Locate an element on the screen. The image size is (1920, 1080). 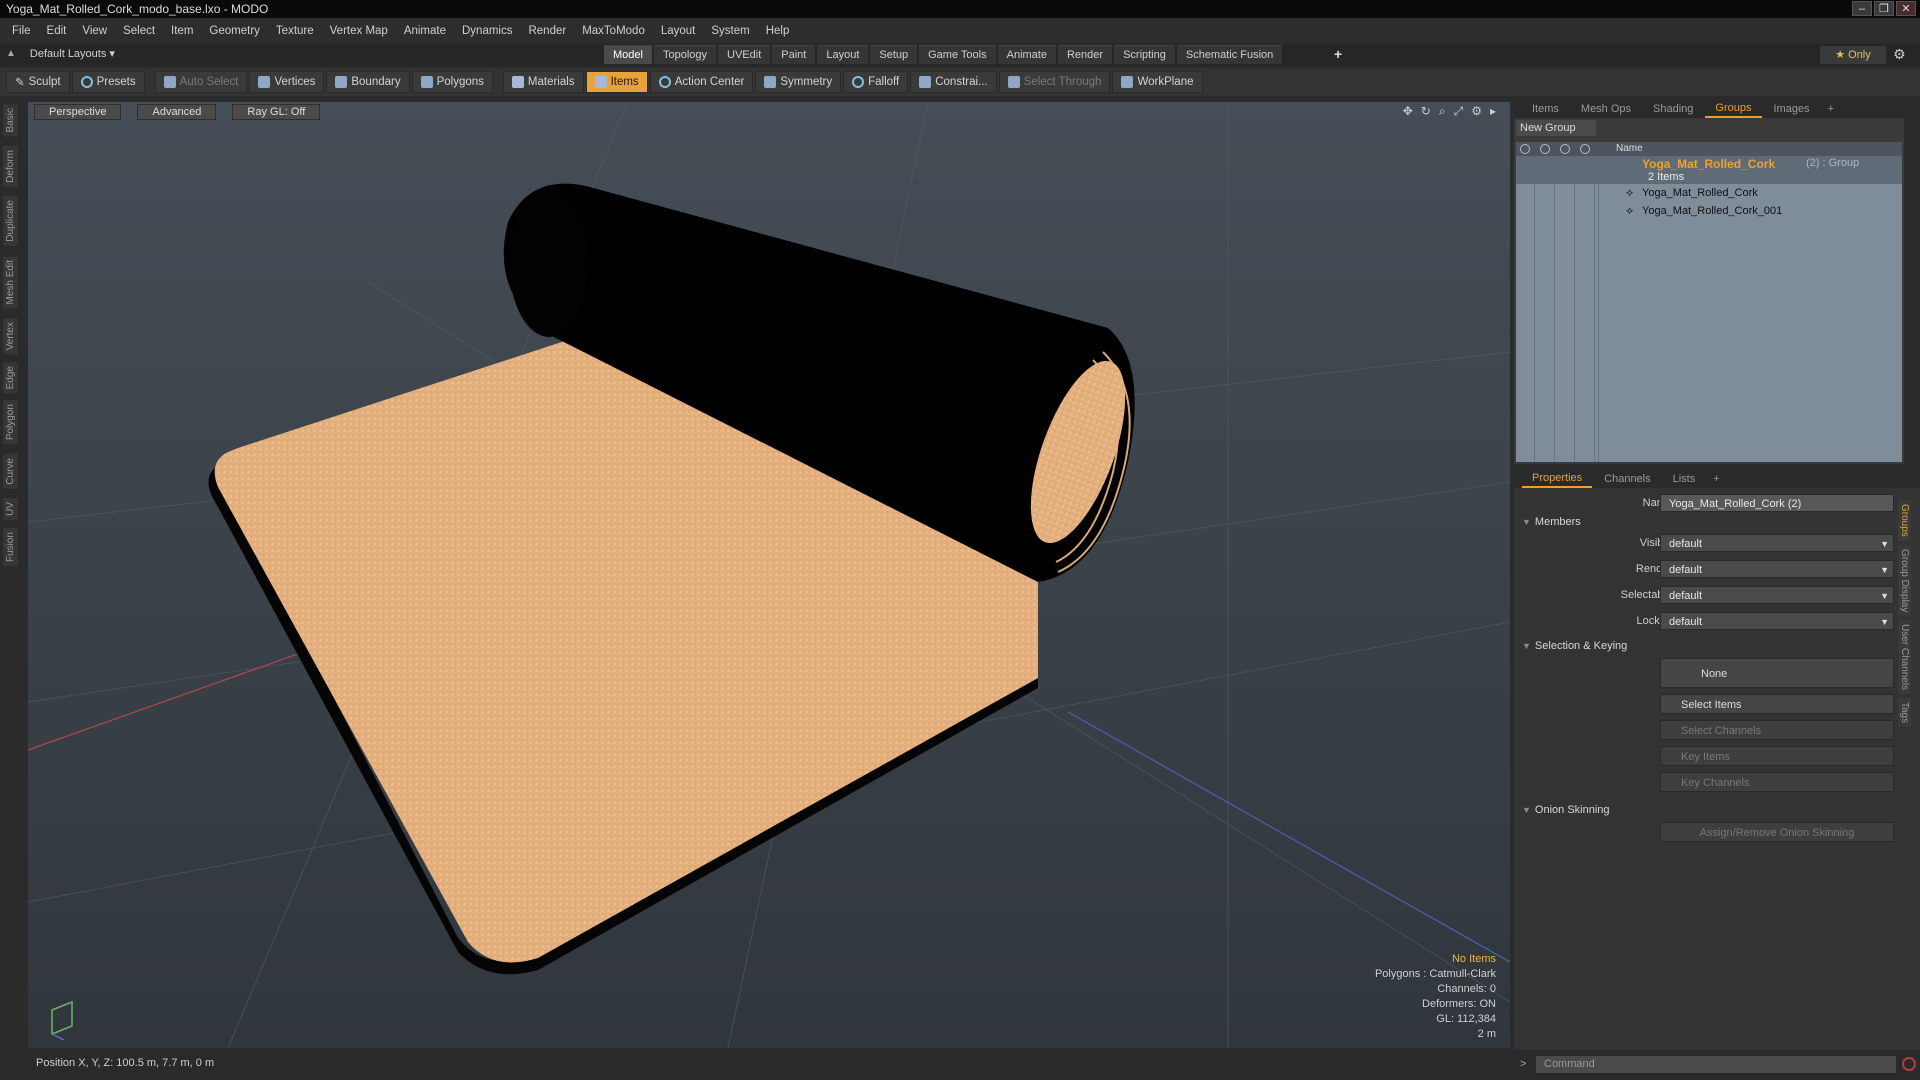
tab-model: Model is located at coordinates (628, 54).